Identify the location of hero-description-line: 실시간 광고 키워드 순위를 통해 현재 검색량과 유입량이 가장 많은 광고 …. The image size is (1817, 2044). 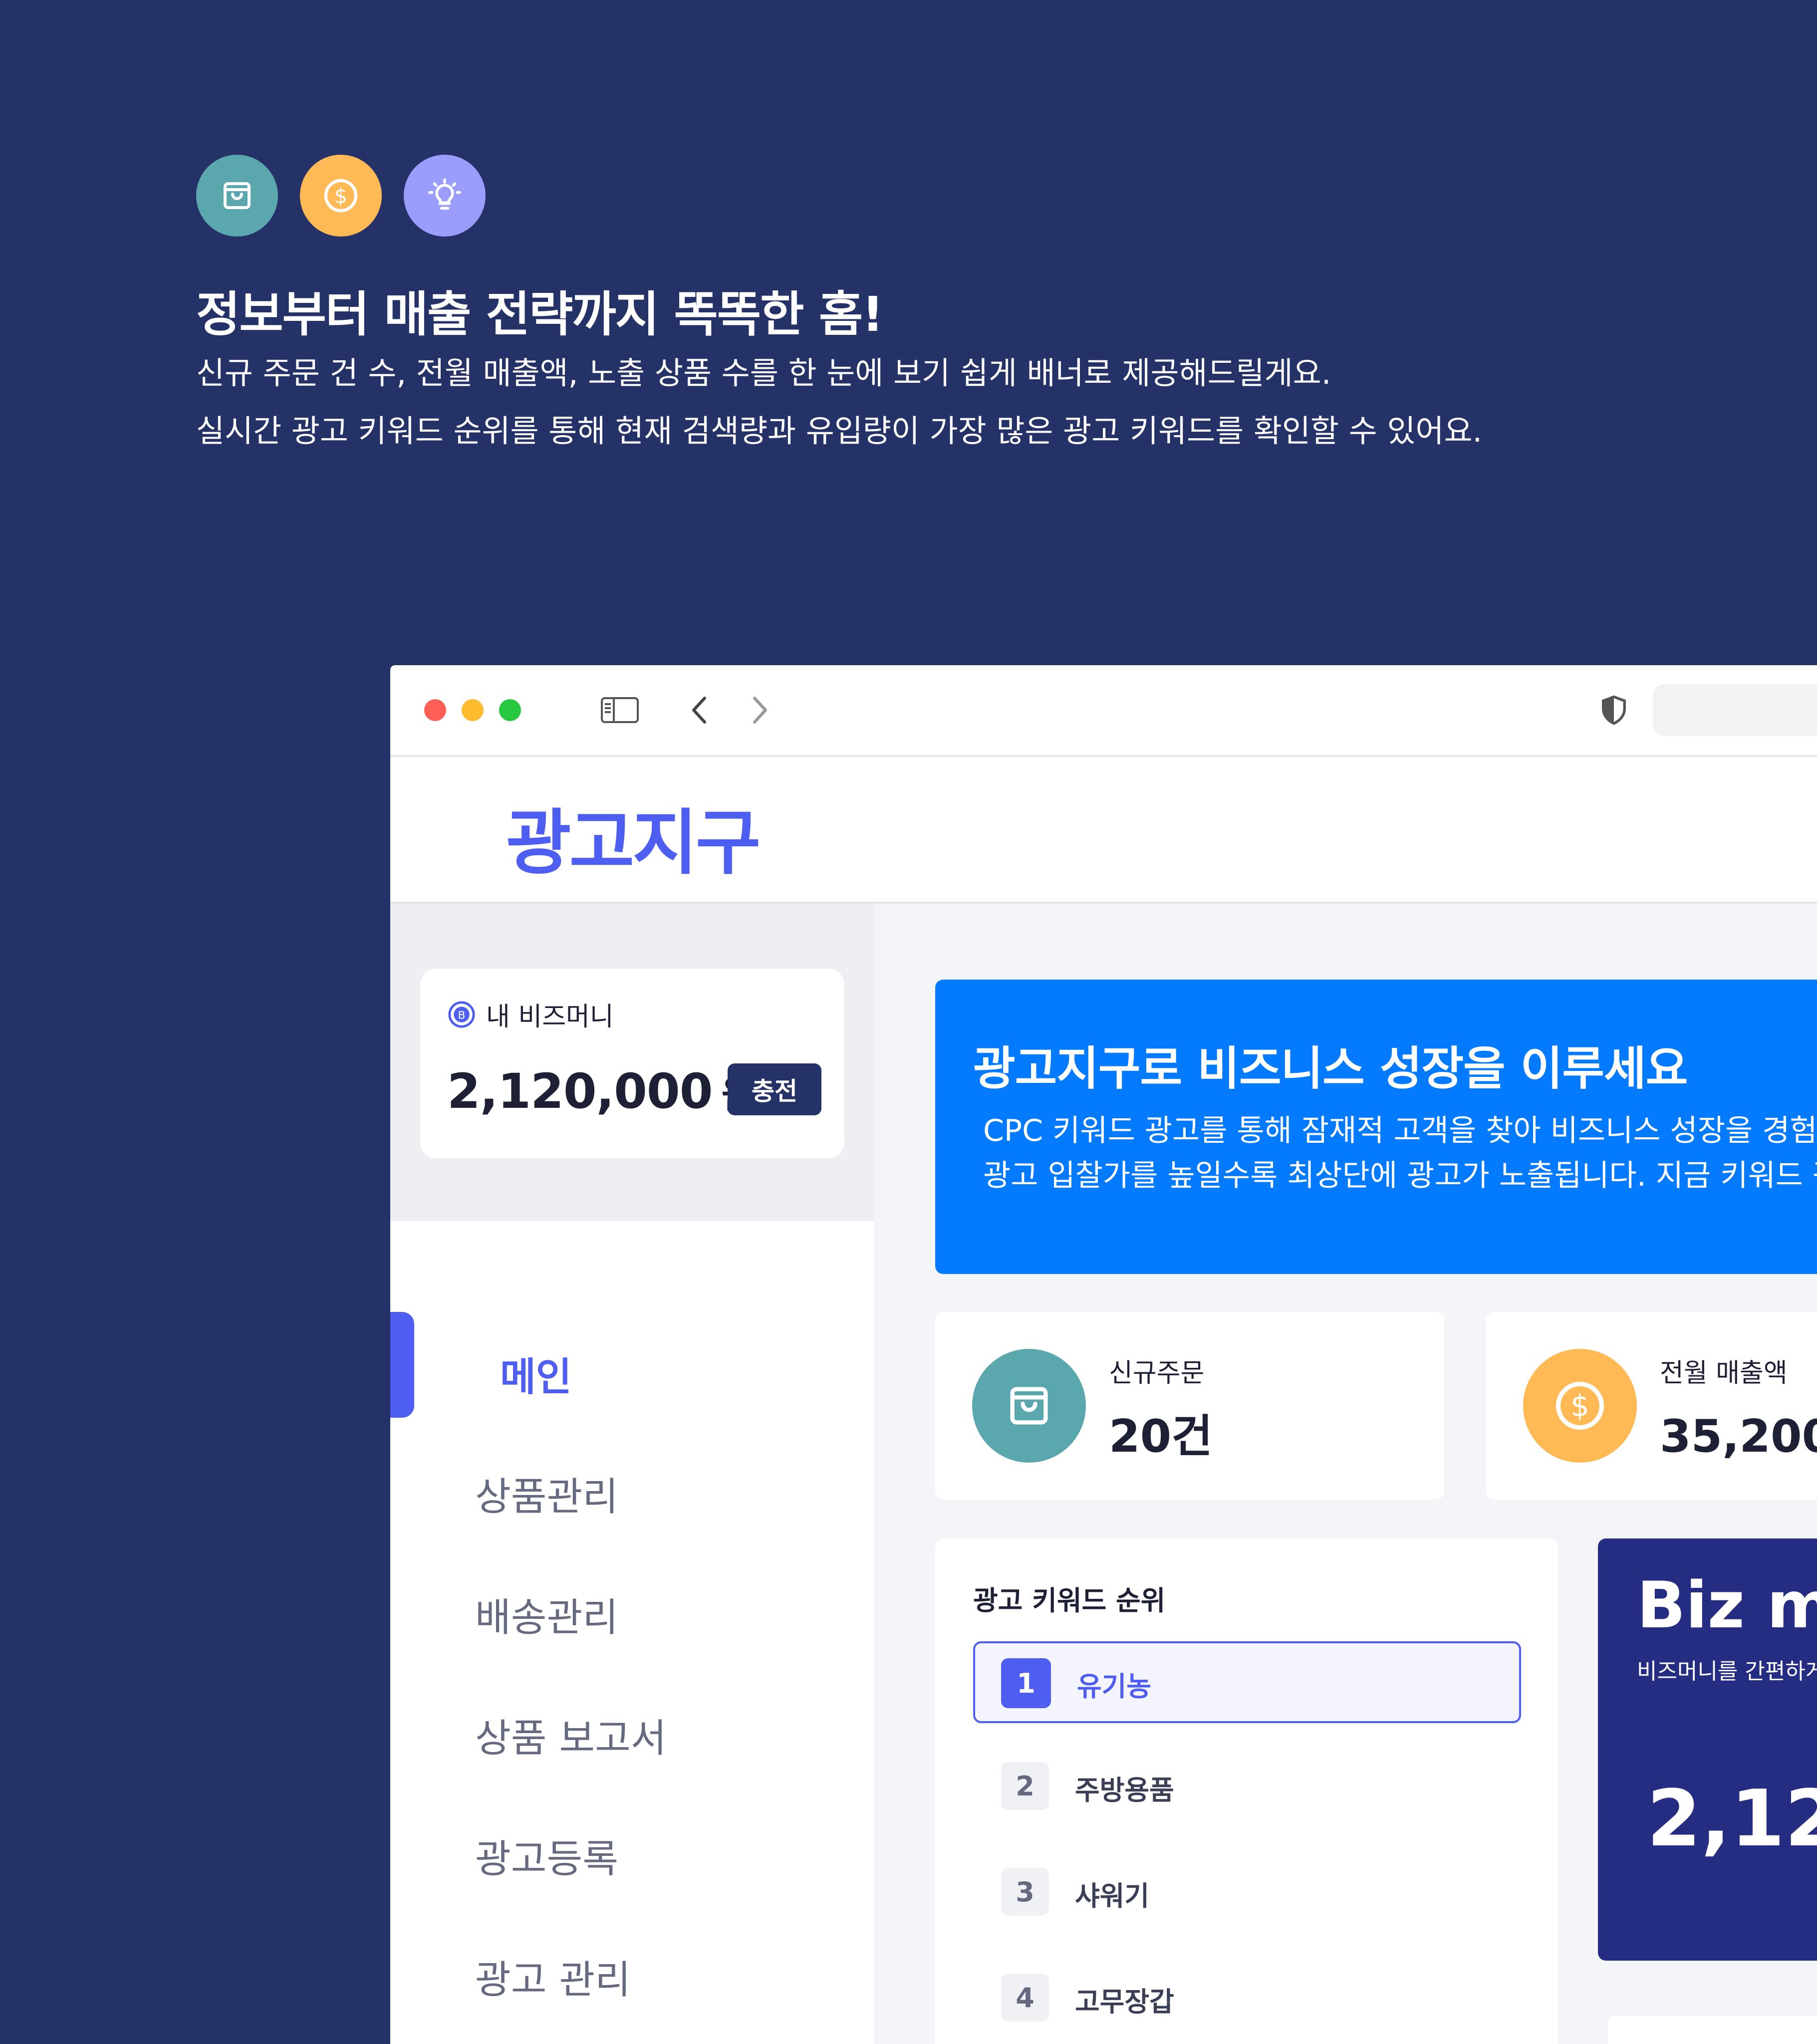
(839, 431).